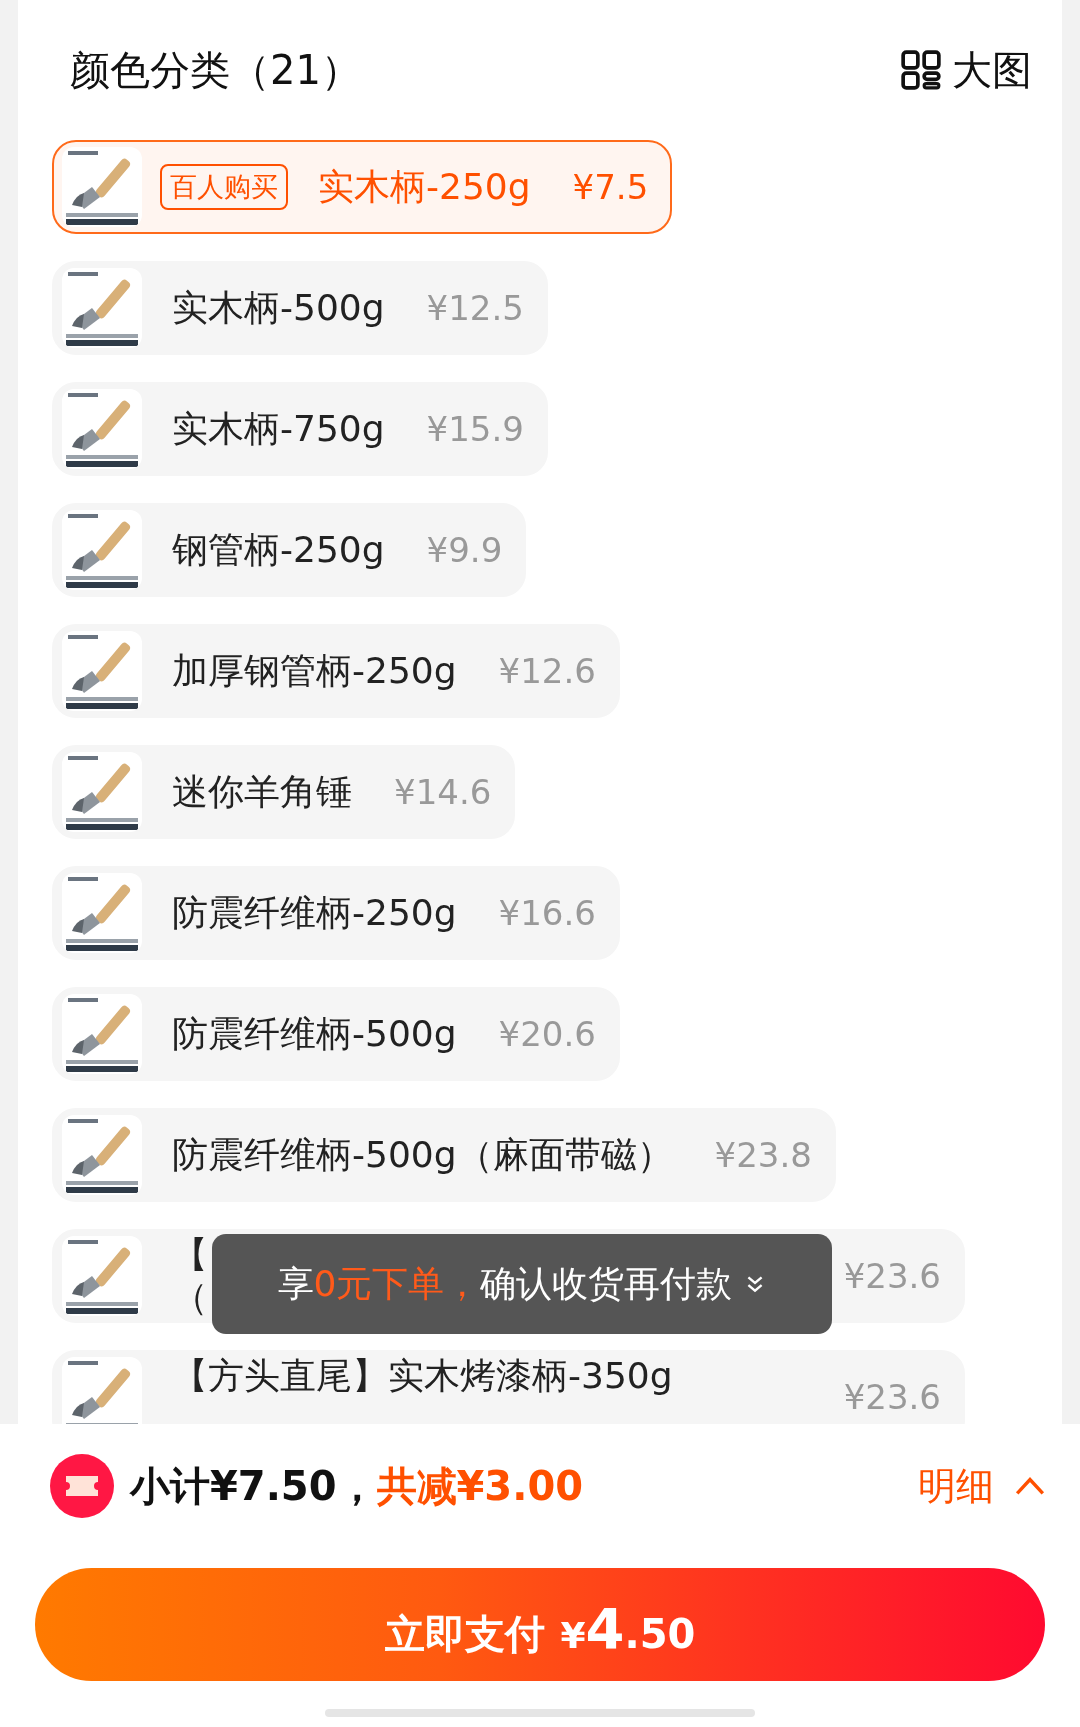  I want to click on variant-option: 防震纤维柄-500g ¥20.6, so click(336, 1034).